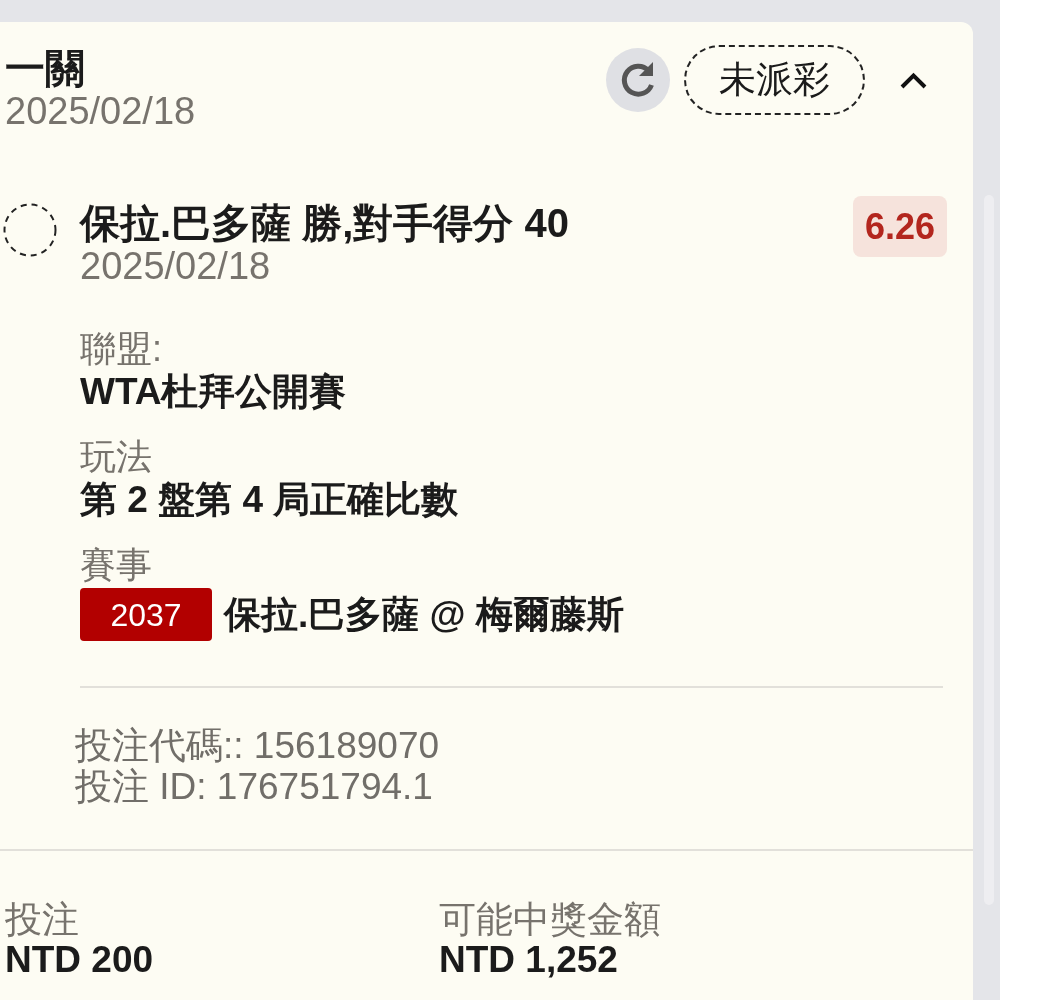  What do you see at coordinates (529, 960) in the screenshot?
I see `summary-amount: NTD 1,252` at bounding box center [529, 960].